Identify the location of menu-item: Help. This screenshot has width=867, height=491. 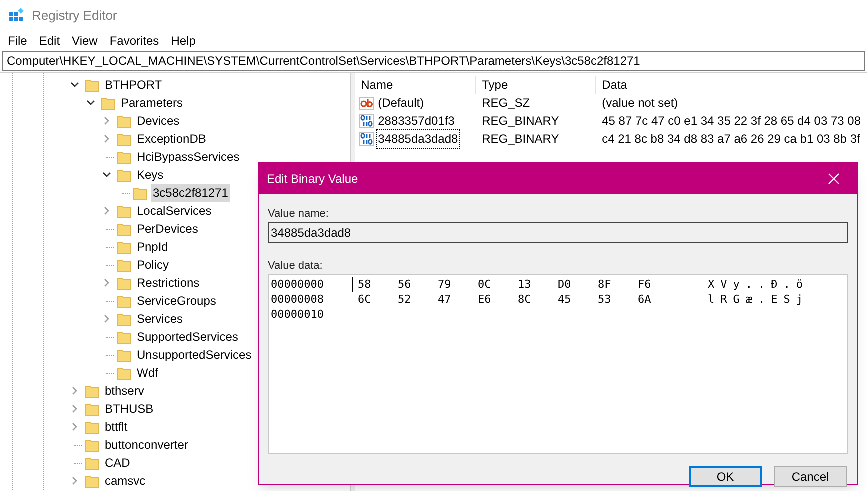
(183, 41).